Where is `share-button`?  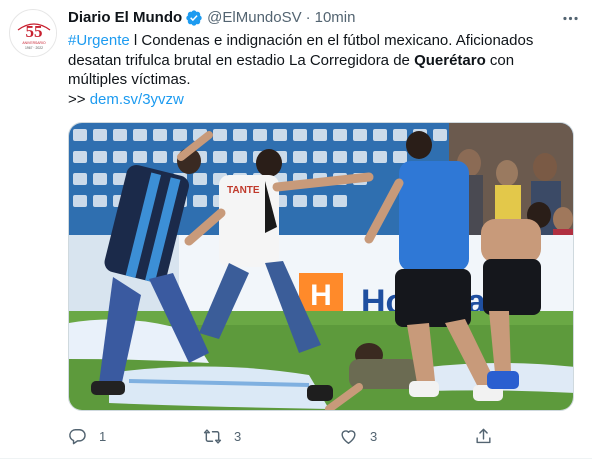
share-button is located at coordinates (483, 436).